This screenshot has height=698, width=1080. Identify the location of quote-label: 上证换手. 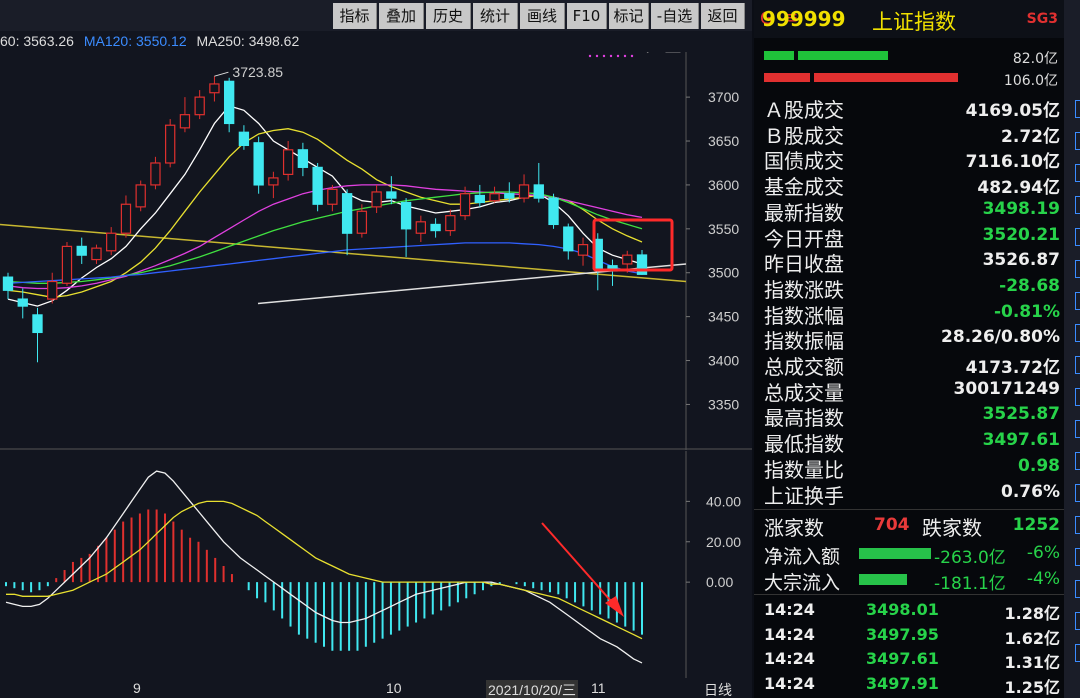
(804, 495).